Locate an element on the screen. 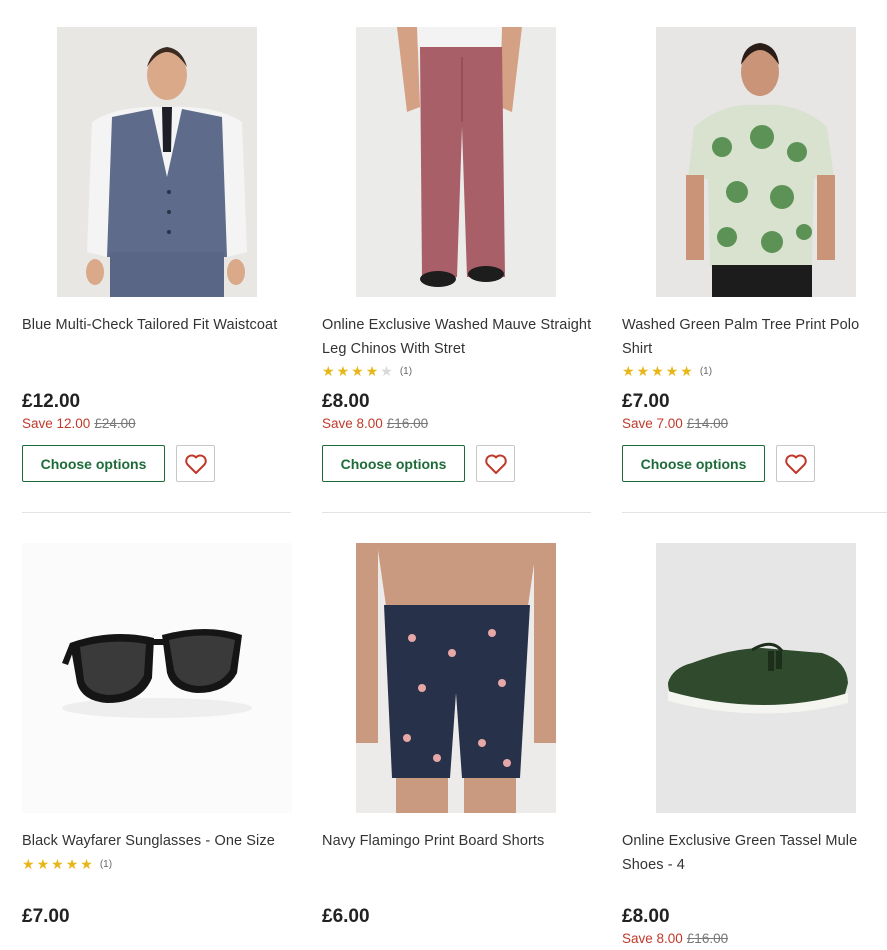  product-card: Navy Flamingo Print Board Shorts £6.00 is located at coordinates (457, 746).